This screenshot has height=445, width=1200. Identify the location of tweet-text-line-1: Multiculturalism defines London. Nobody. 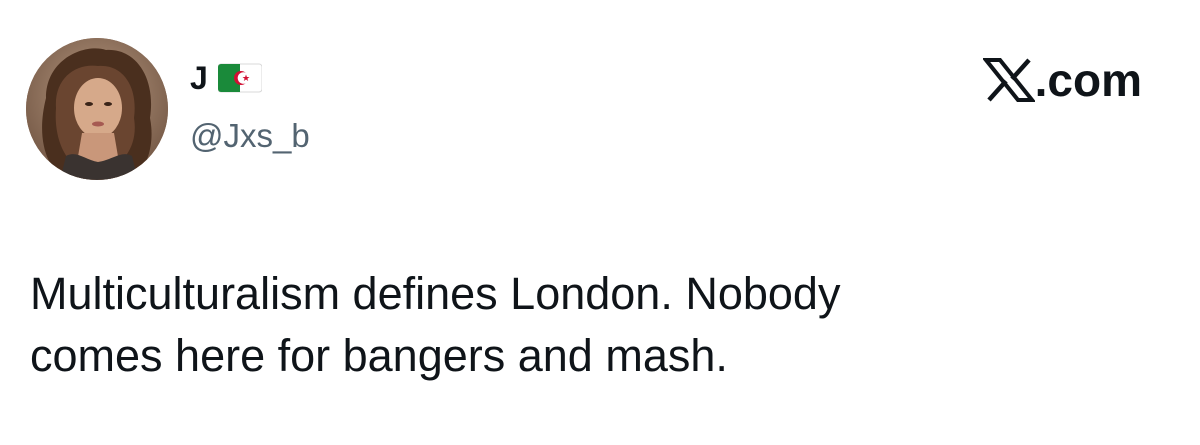
(435, 293).